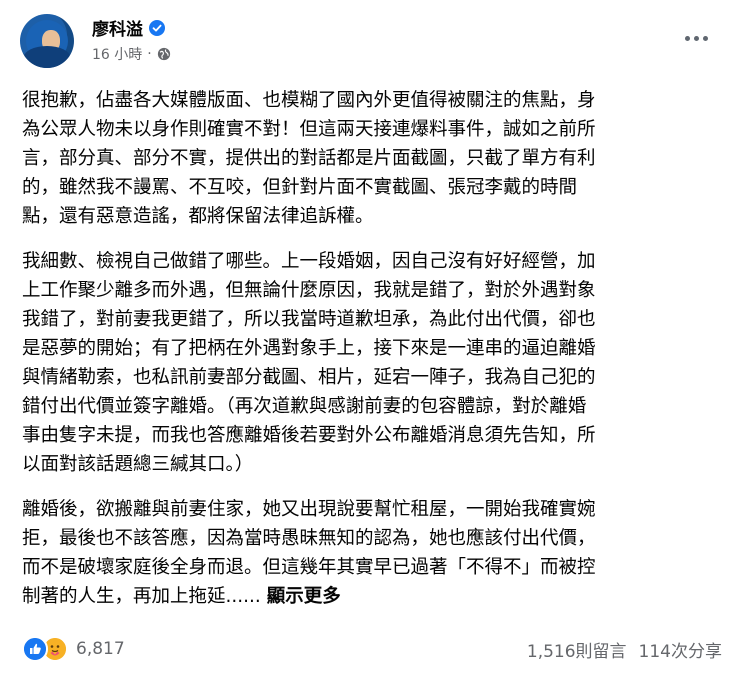  Describe the element at coordinates (157, 27) in the screenshot. I see `verified-badge-icon` at that location.